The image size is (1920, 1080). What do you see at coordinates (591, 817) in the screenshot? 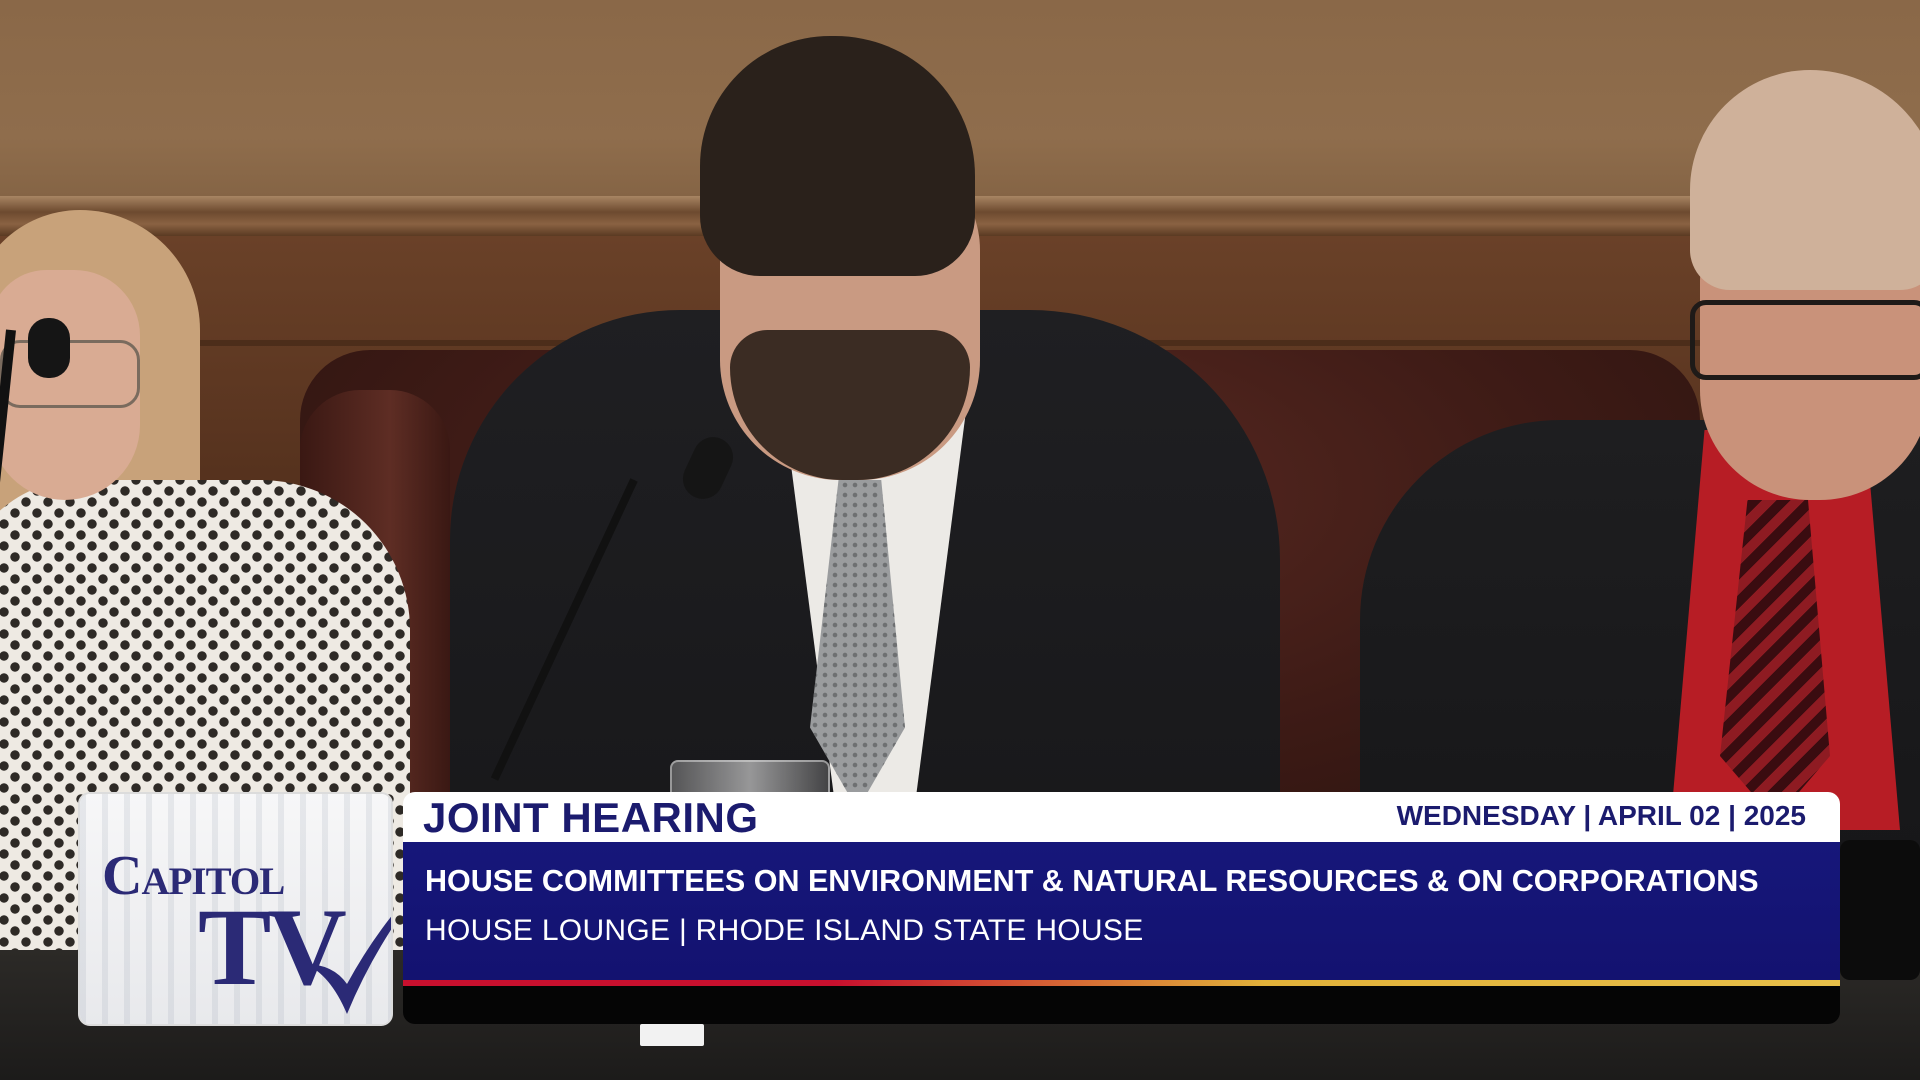
I see `hearing-title: JOINT HEARING` at bounding box center [591, 817].